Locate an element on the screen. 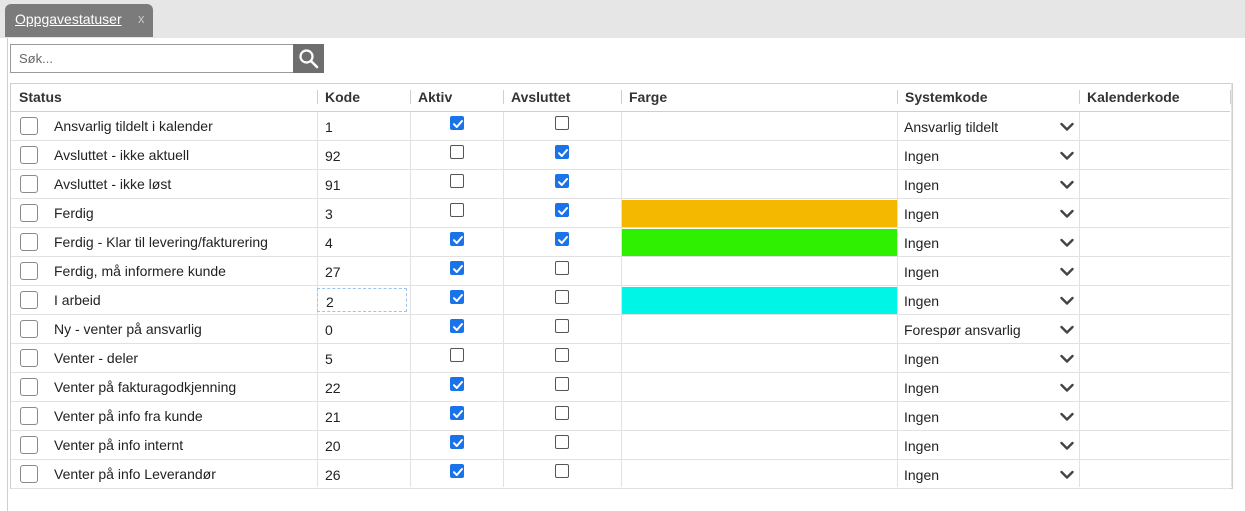 This screenshot has height=511, width=1245. table-row: Avsluttet - ikke løst 91 Ingen is located at coordinates (620, 184).